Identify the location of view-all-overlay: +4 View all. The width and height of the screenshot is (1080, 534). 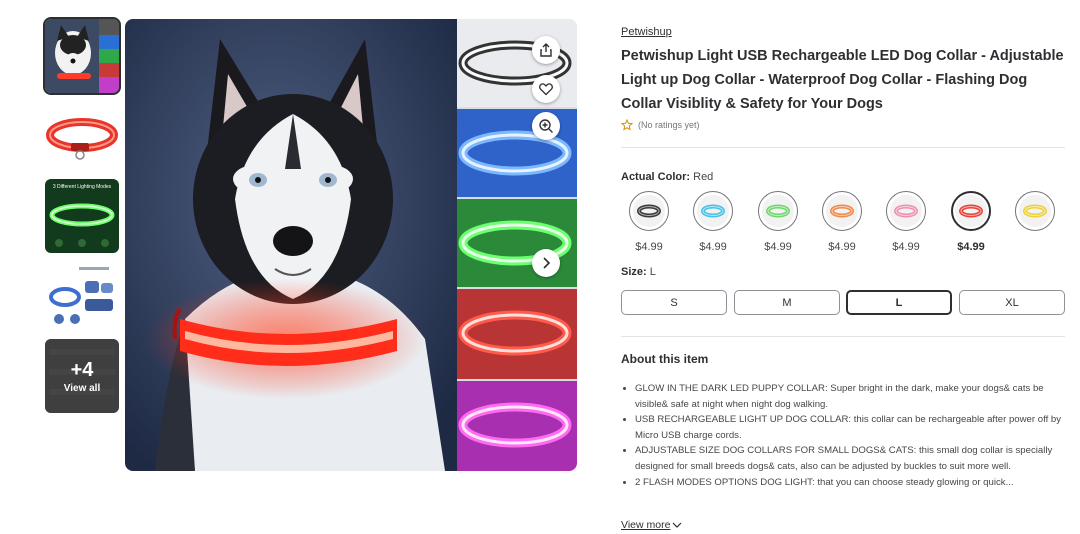
(82, 376).